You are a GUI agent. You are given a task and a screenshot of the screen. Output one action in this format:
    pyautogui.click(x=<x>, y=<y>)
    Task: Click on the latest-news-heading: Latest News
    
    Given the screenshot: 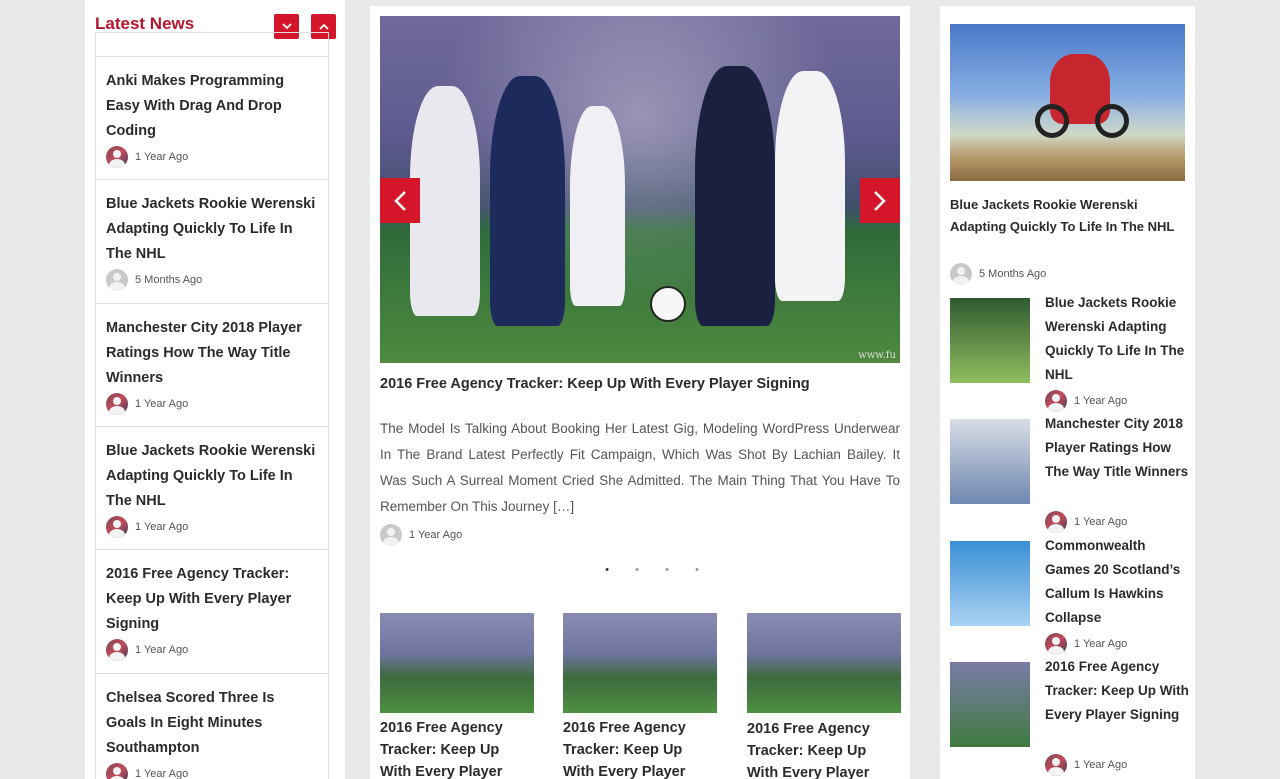 What is the action you would take?
    pyautogui.click(x=145, y=23)
    